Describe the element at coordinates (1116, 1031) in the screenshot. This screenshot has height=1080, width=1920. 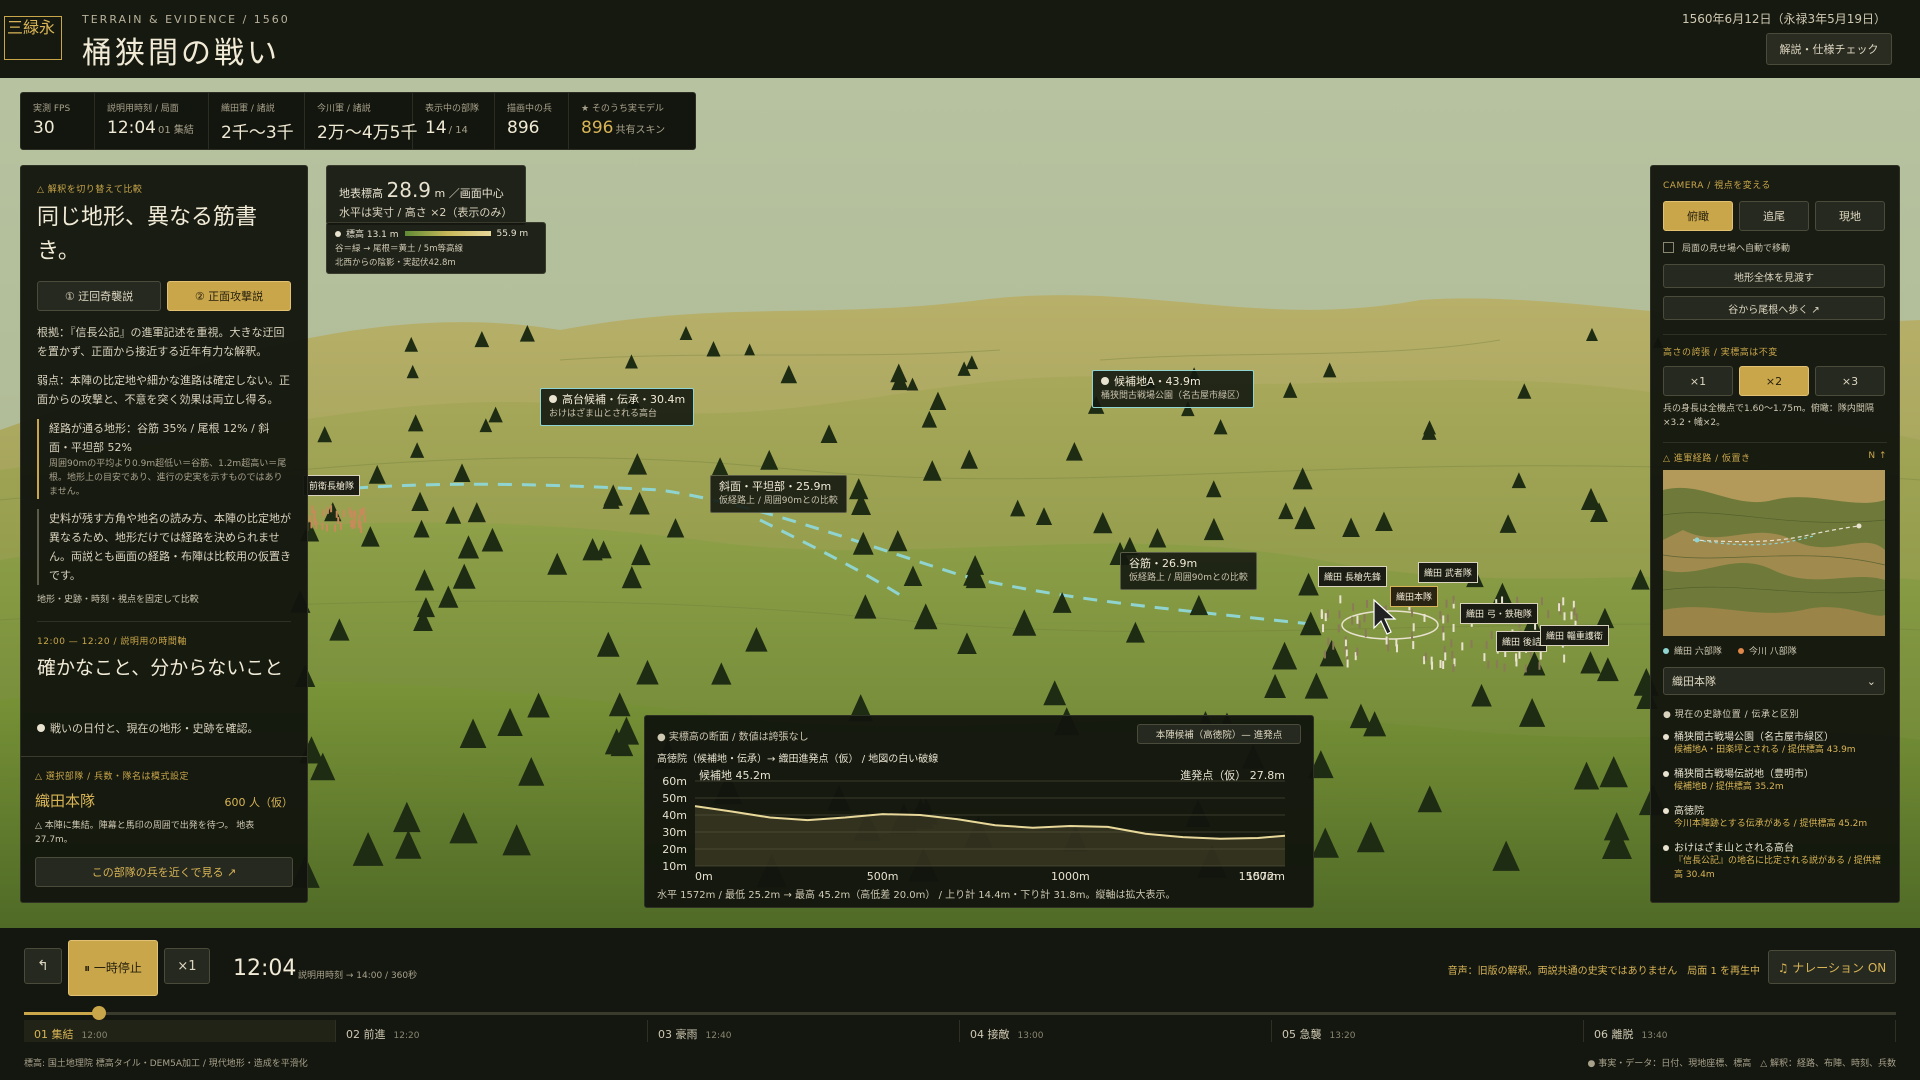
I see `phase-4: 04 接敵 13:00` at that location.